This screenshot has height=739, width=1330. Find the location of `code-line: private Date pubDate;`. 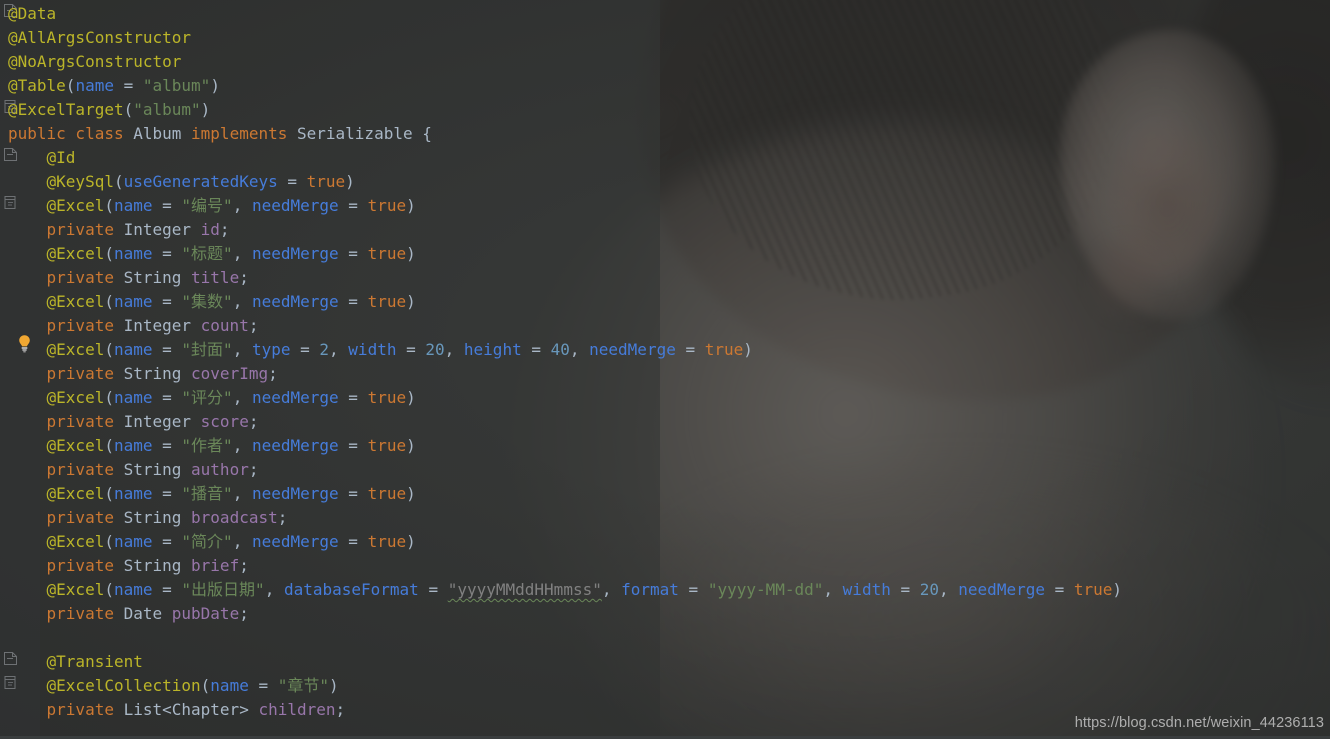

code-line: private Date pubDate; is located at coordinates (128, 614).